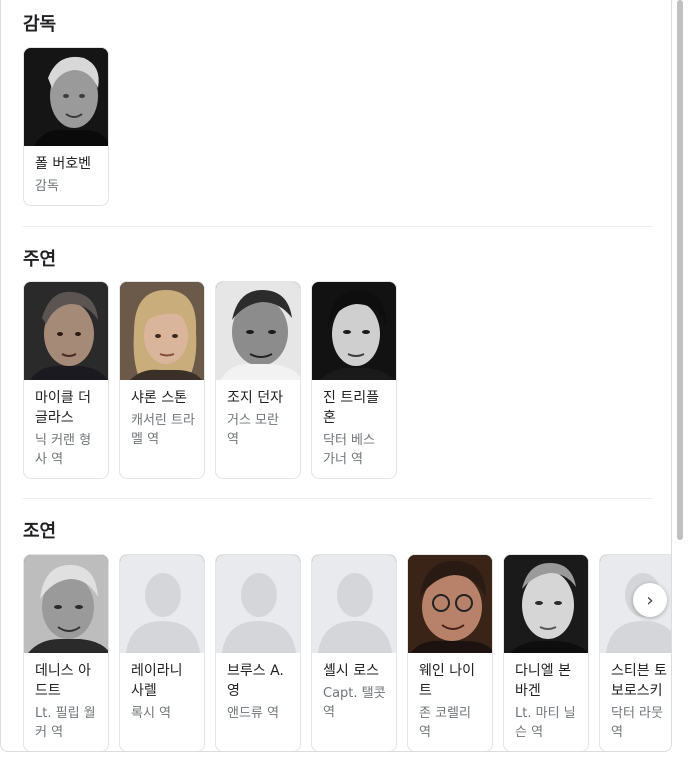 The height and width of the screenshot is (765, 689). Describe the element at coordinates (639, 681) in the screenshot. I see `person-name: 스티븐 토보로스키` at that location.